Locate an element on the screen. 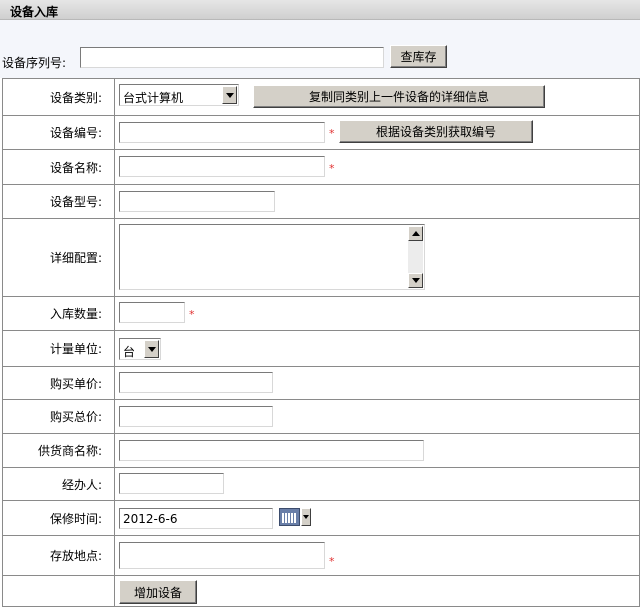  category-label: 设备类别: is located at coordinates (58, 97).